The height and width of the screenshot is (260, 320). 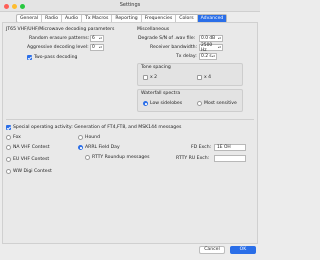 I want to click on tone-x2-checkbox, so click(x=145, y=77).